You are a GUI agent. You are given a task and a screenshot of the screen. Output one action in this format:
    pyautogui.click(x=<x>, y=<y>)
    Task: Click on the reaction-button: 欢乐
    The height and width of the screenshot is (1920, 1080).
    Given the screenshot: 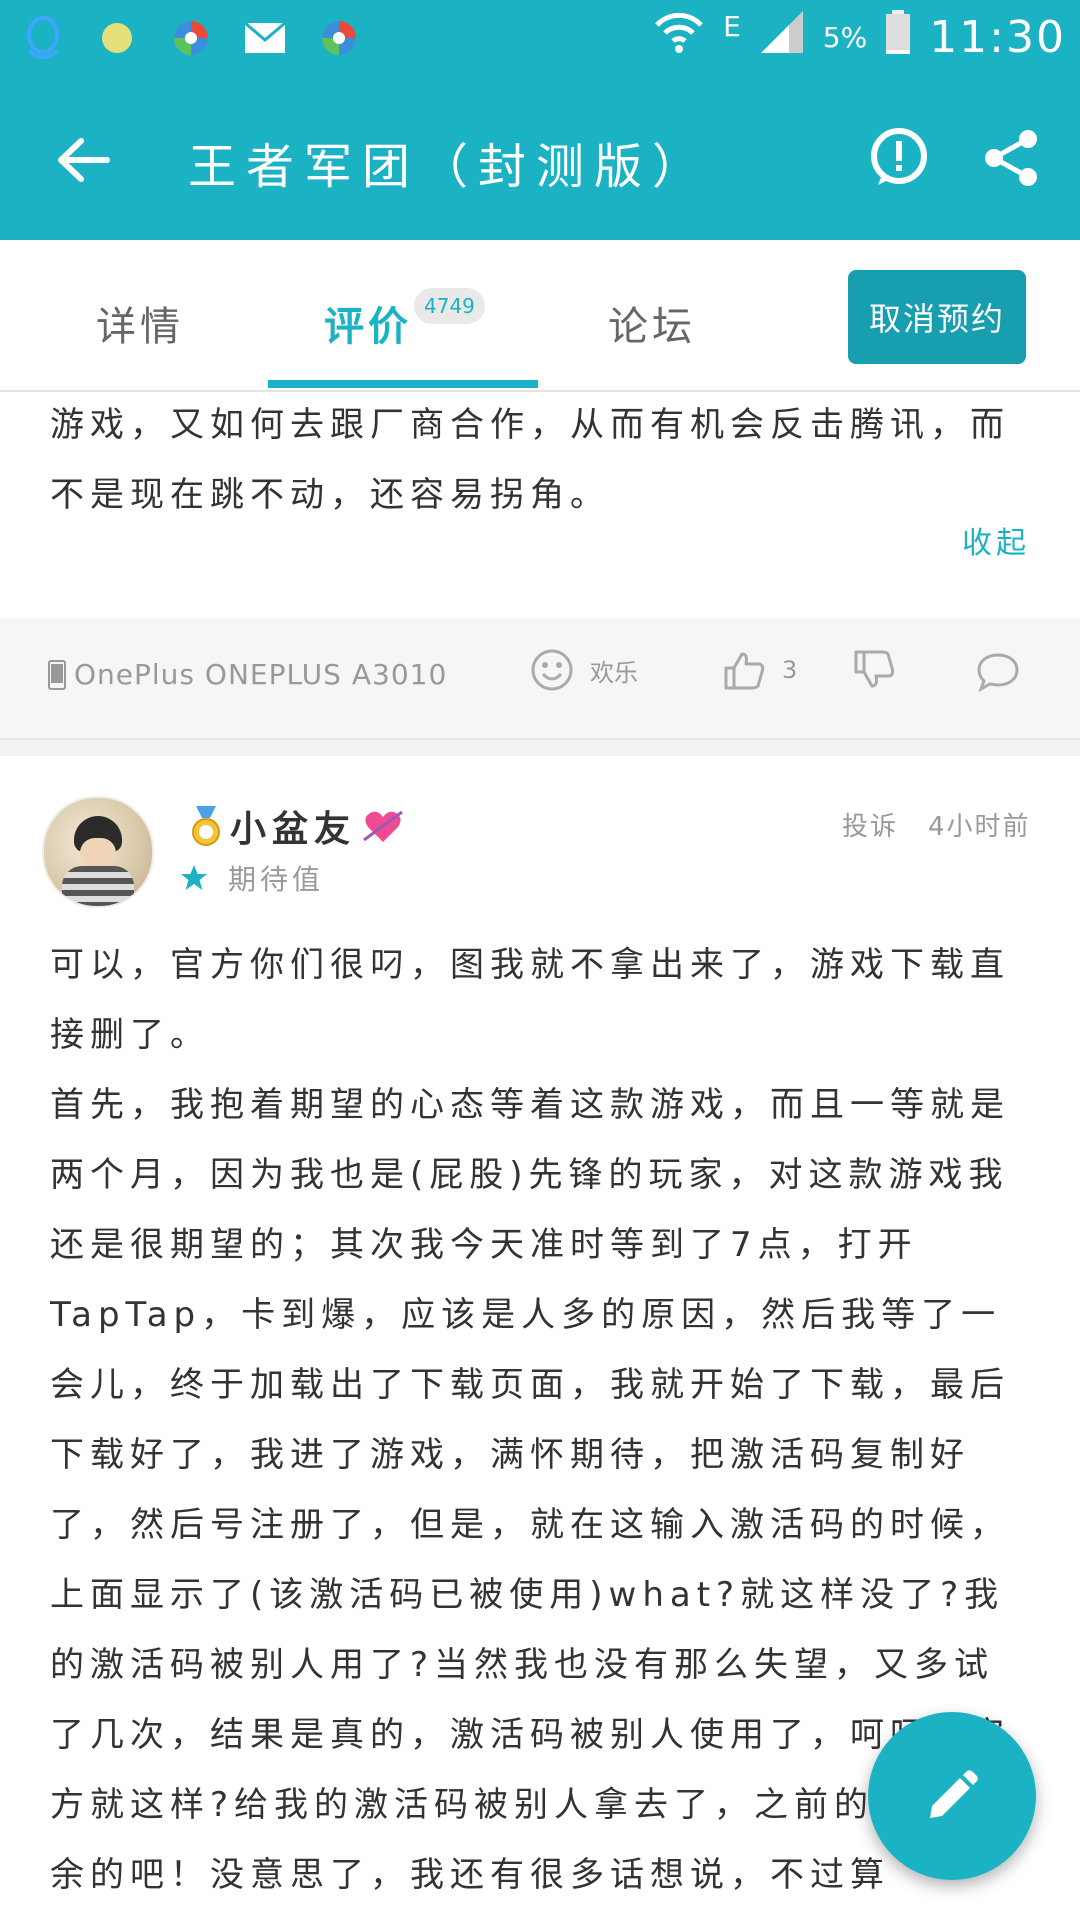 What is the action you would take?
    pyautogui.click(x=584, y=670)
    